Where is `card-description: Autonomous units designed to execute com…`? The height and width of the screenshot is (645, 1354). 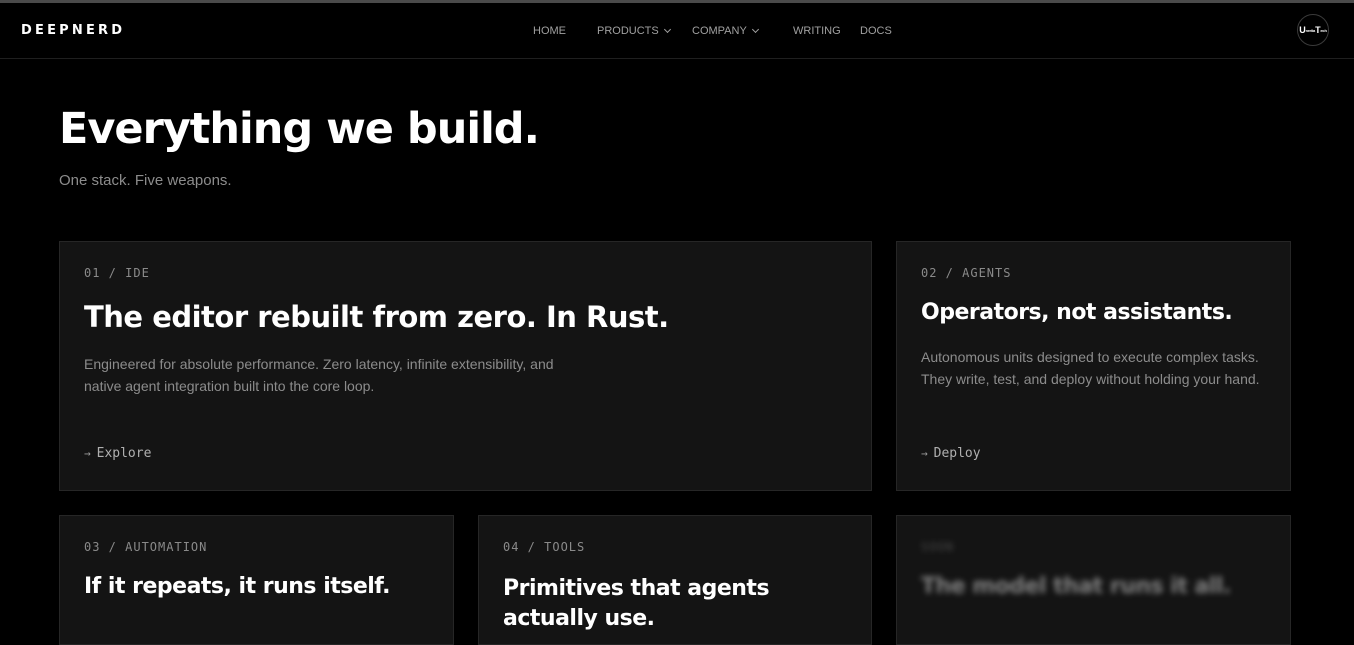 card-description: Autonomous units designed to execute com… is located at coordinates (1090, 368).